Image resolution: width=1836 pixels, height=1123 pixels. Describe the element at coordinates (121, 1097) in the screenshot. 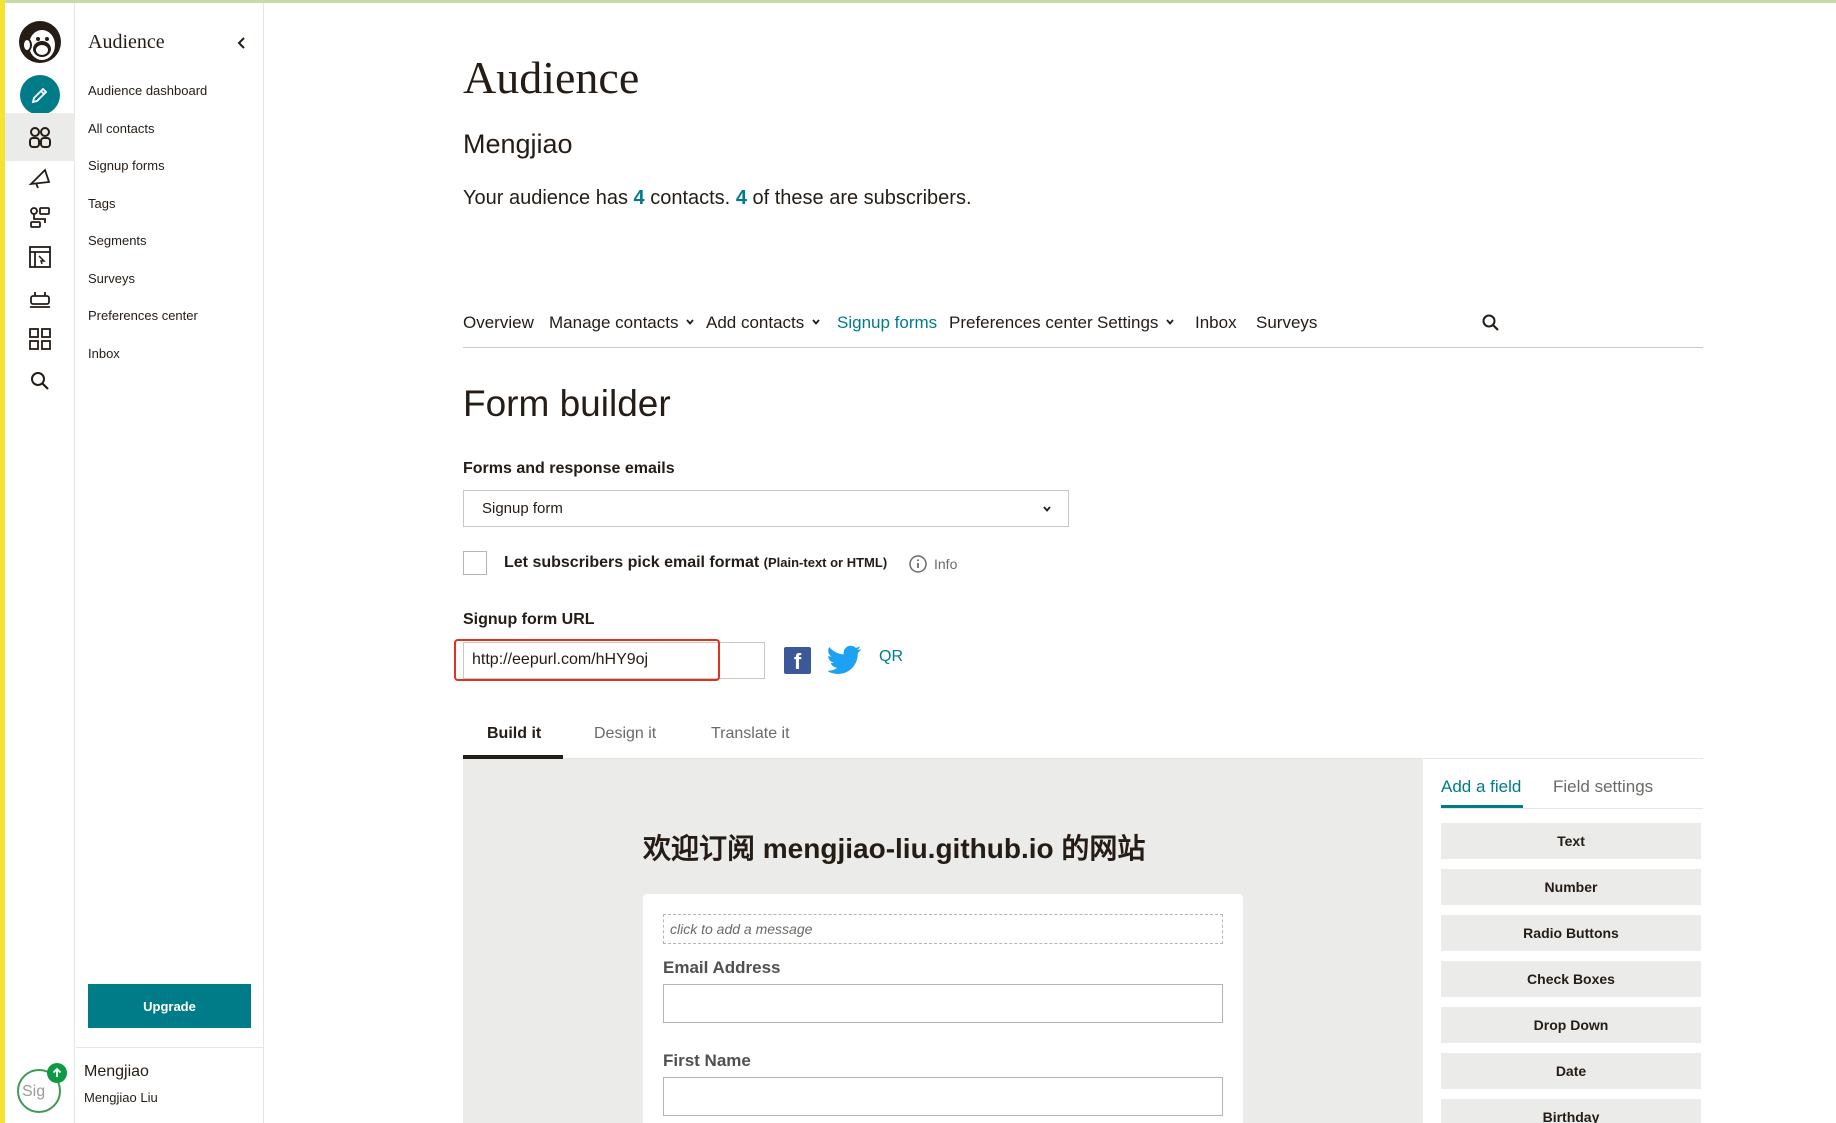

I see `user-full-name: Mengjiao Liu` at that location.